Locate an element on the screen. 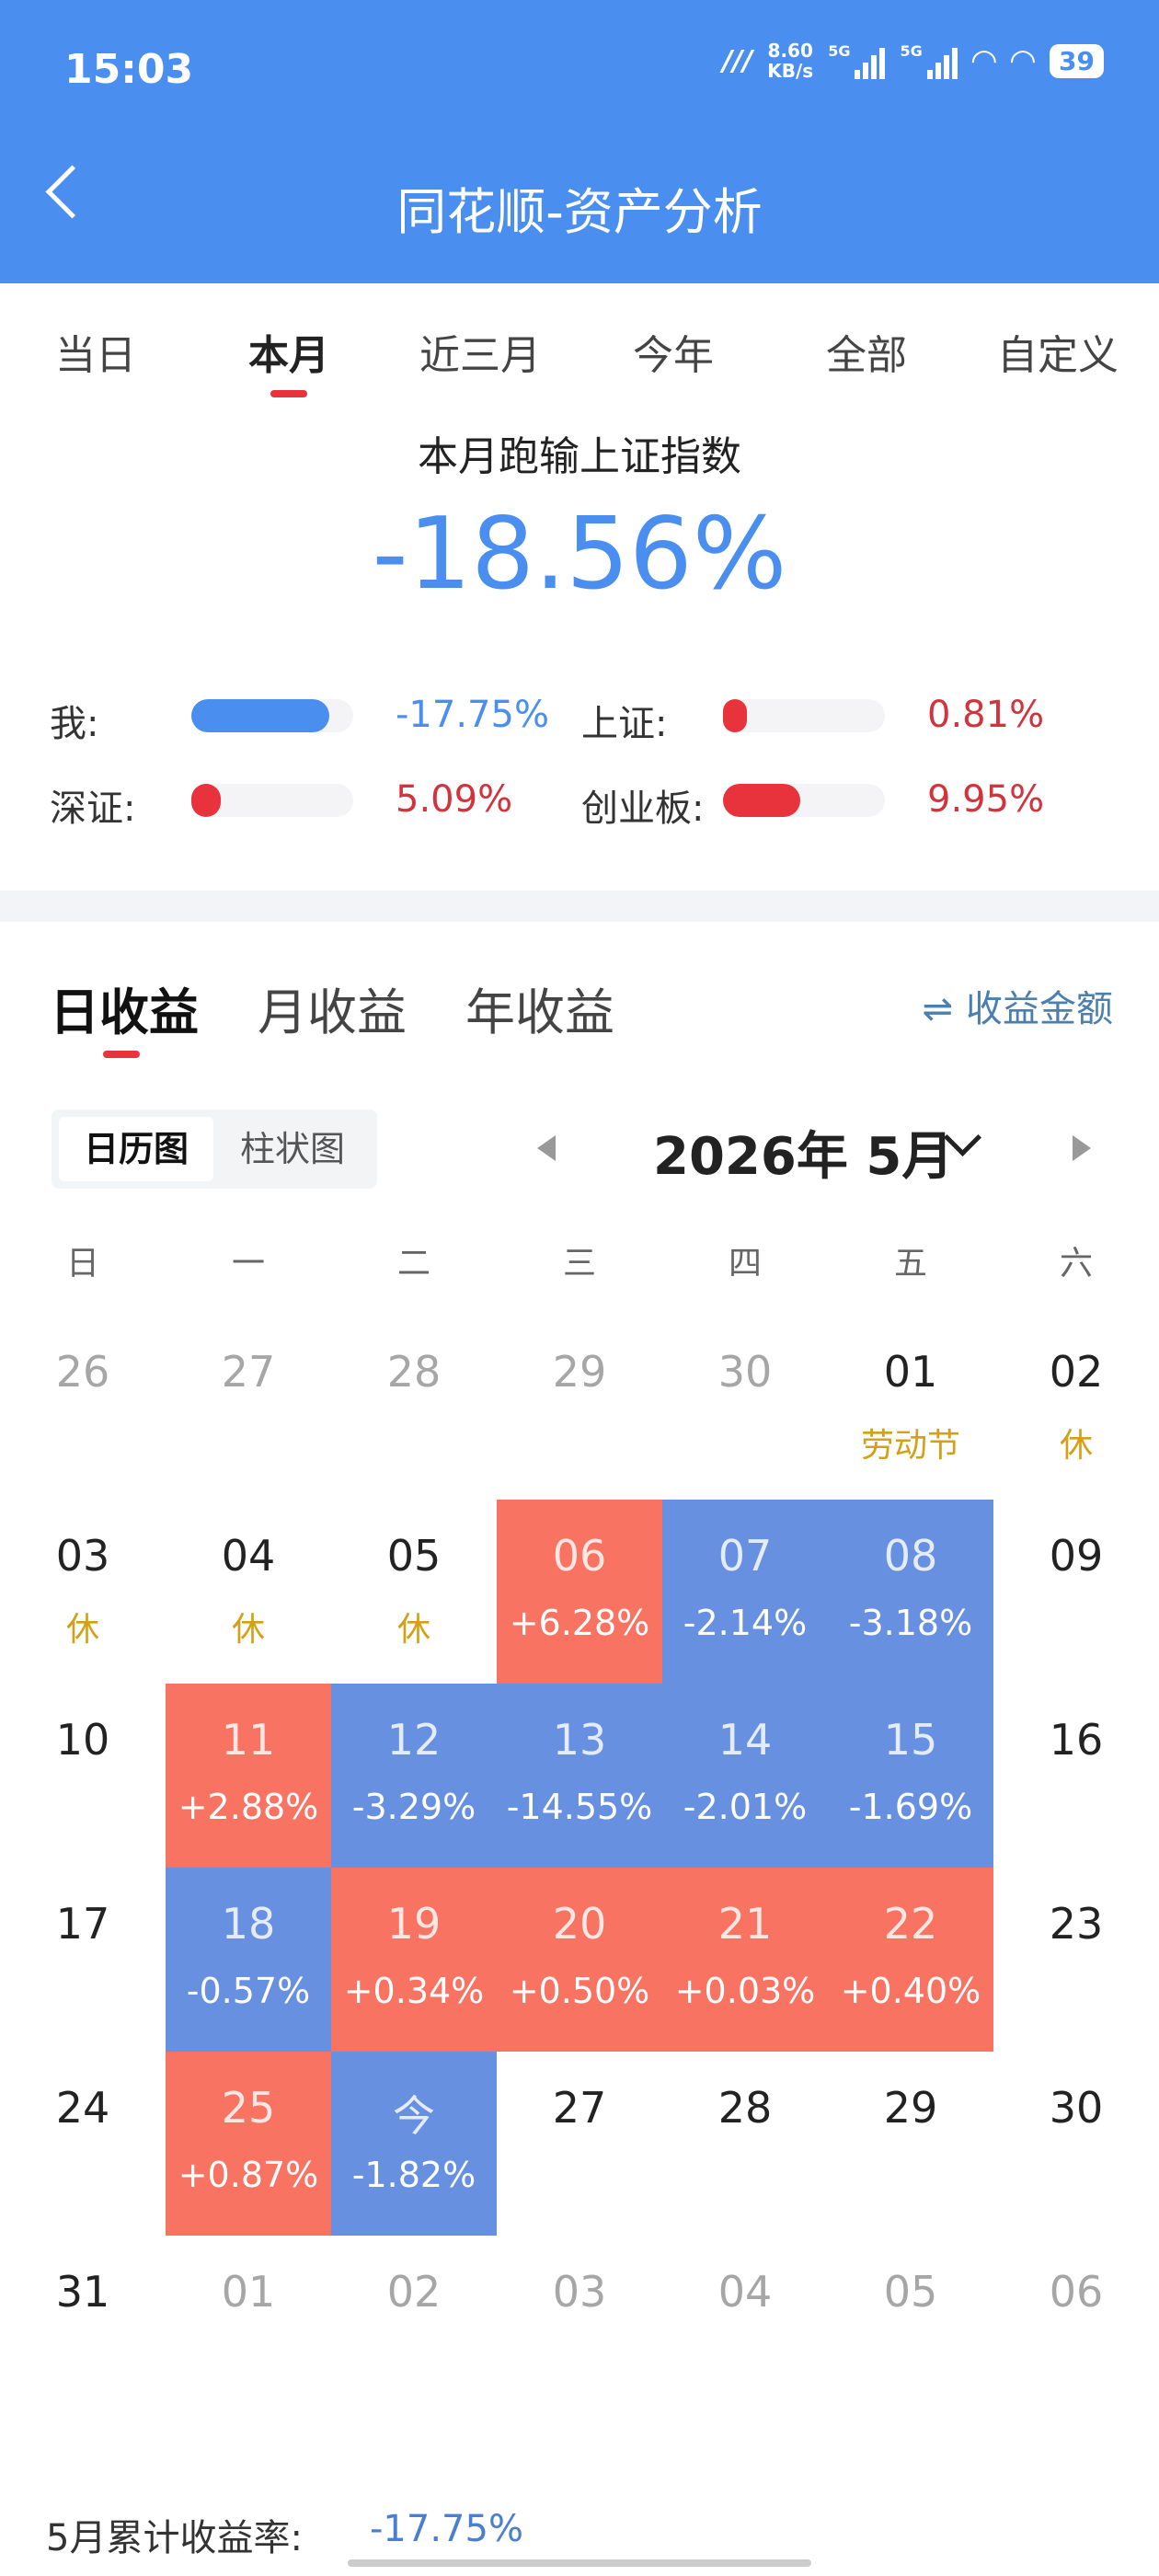  next-month-icon is located at coordinates (1082, 1148).